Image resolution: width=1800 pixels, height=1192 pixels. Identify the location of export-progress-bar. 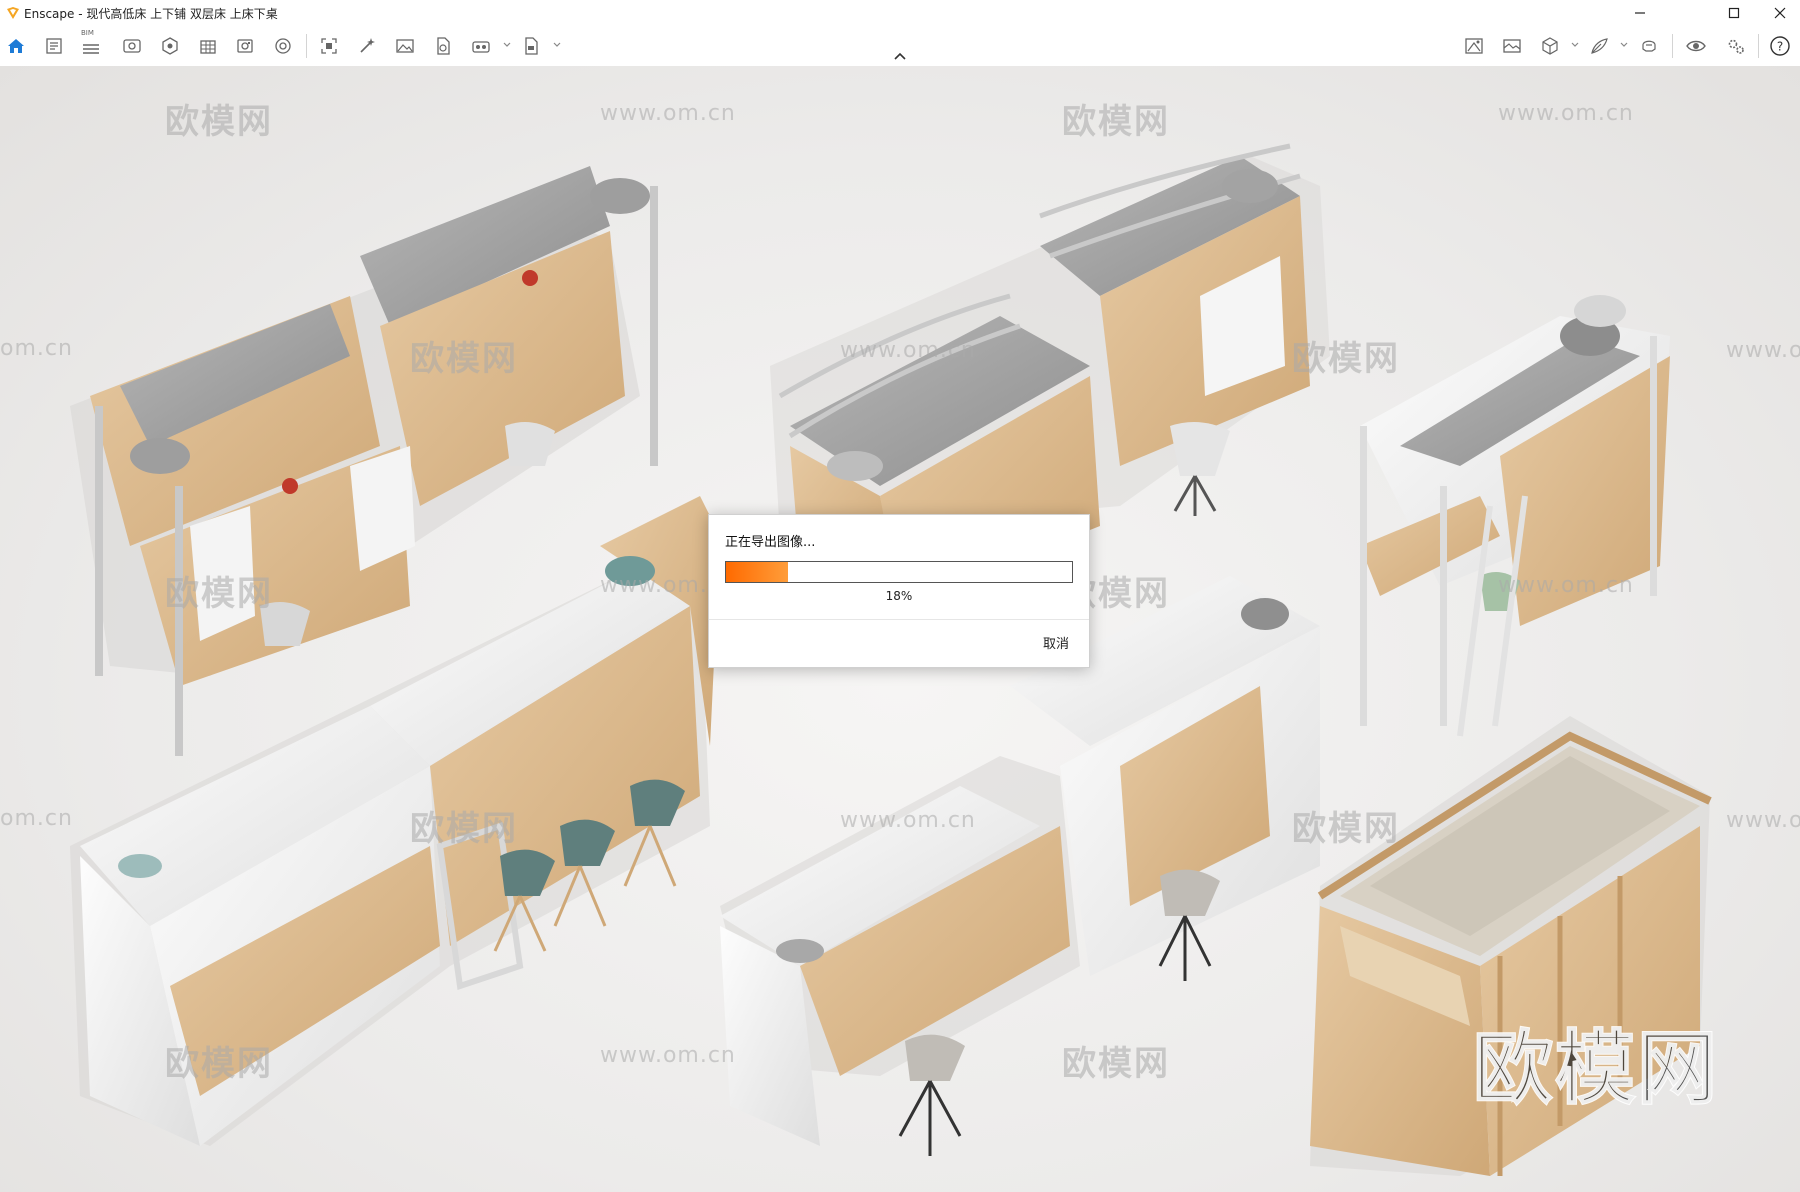
(899, 572).